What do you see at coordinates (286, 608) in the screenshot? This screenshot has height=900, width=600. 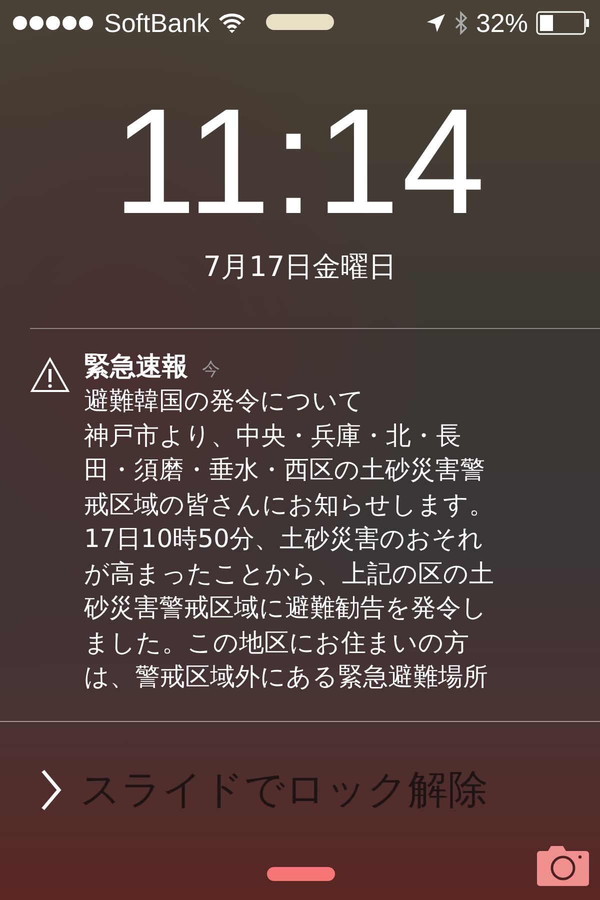 I see `notification-text: 砂災害警戒区域に避難勧告を発令し` at bounding box center [286, 608].